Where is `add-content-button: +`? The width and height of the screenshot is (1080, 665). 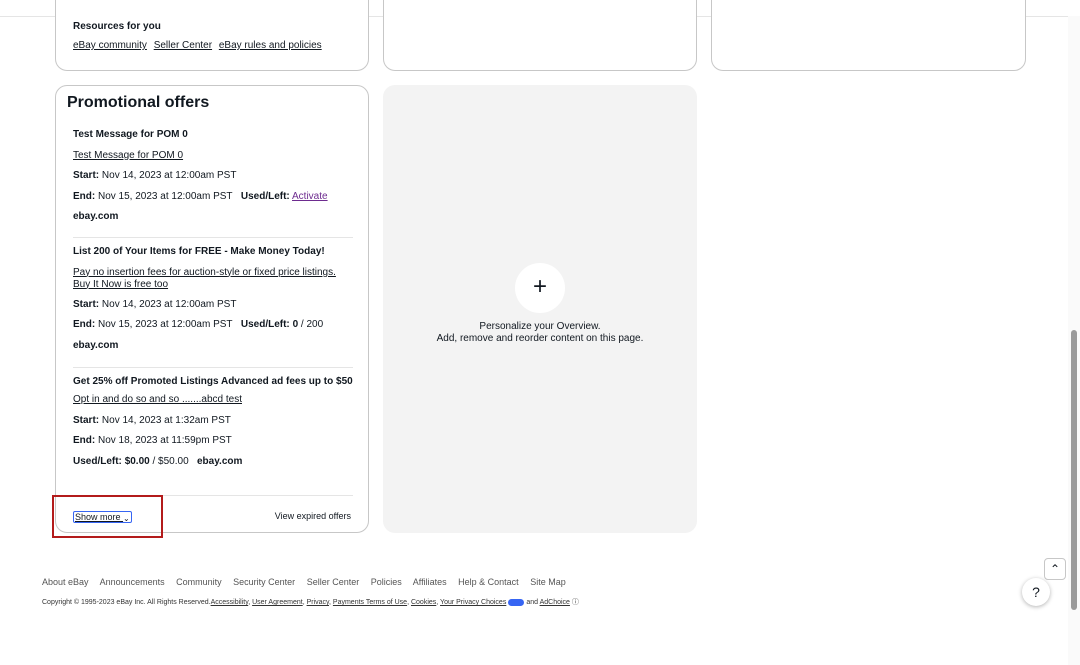 add-content-button: + is located at coordinates (540, 288).